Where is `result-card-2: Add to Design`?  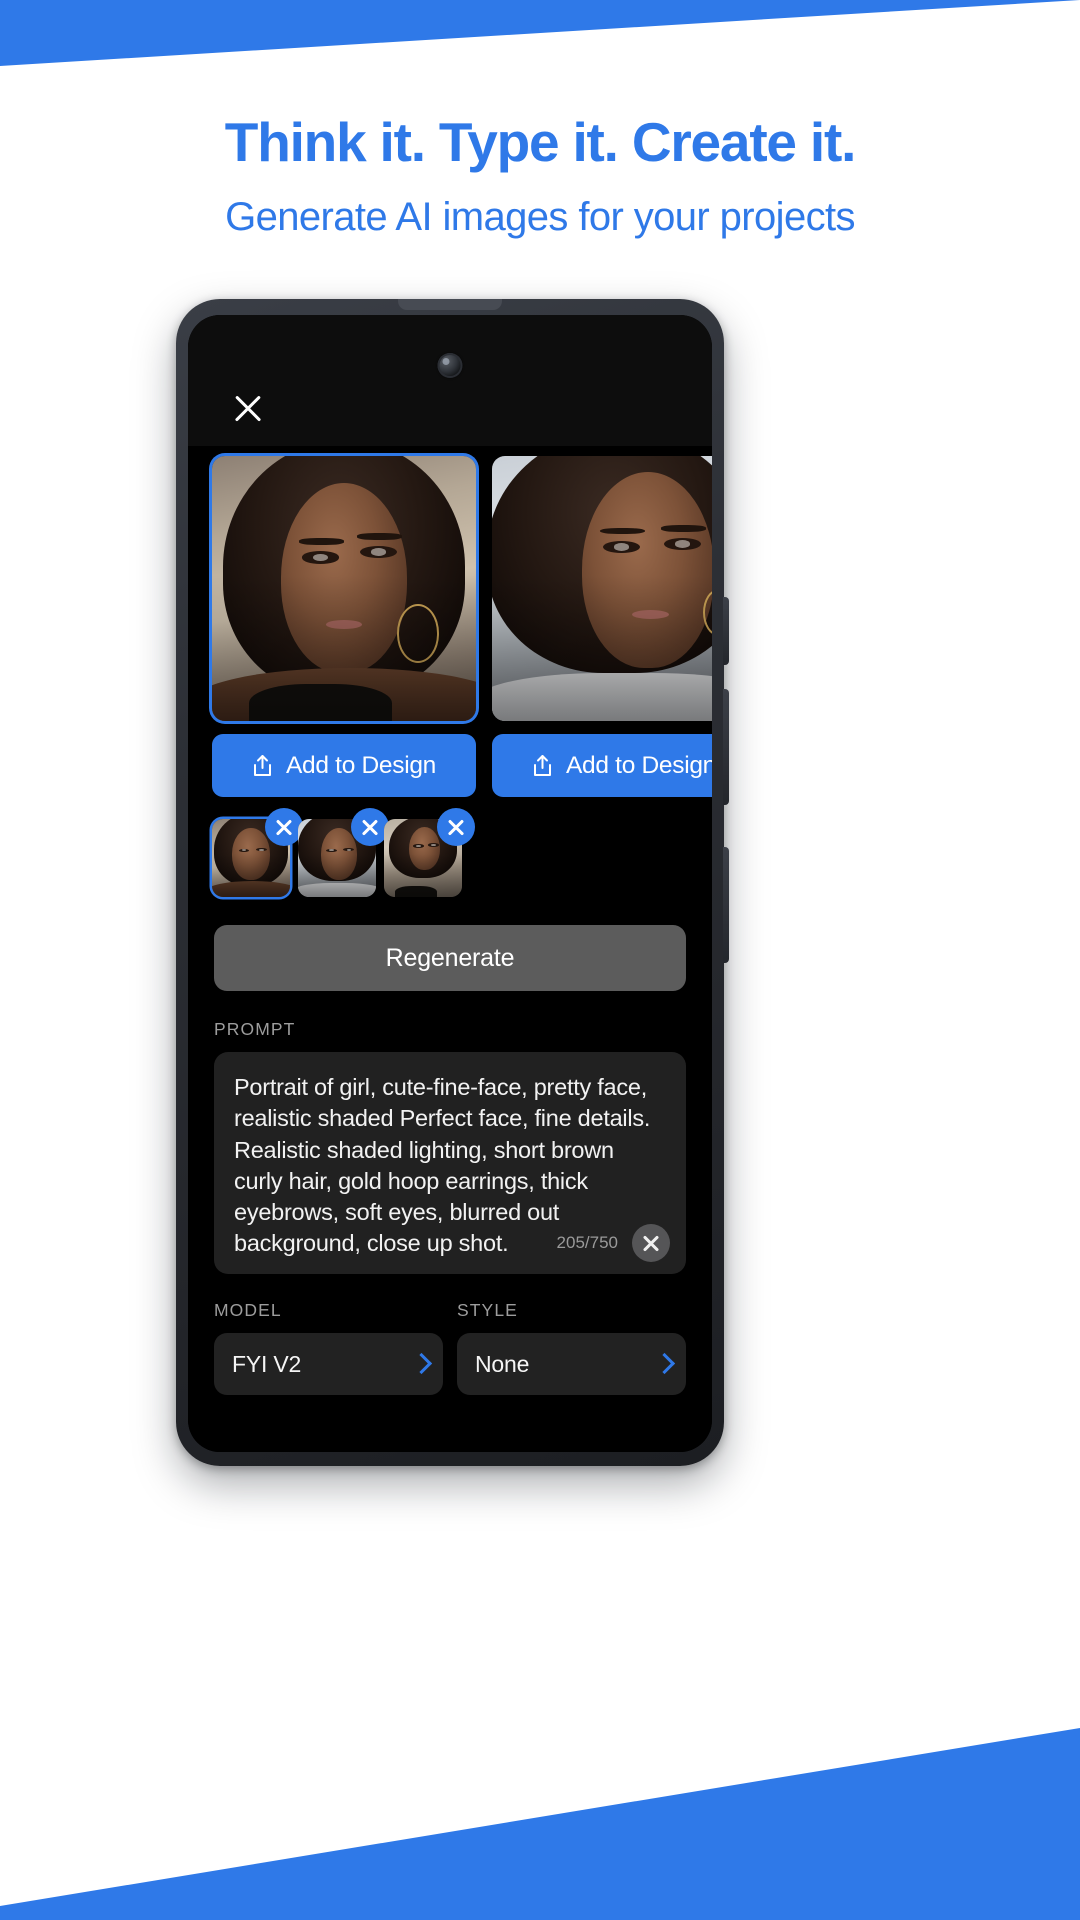
result-card-2: Add to Design is located at coordinates (602, 626).